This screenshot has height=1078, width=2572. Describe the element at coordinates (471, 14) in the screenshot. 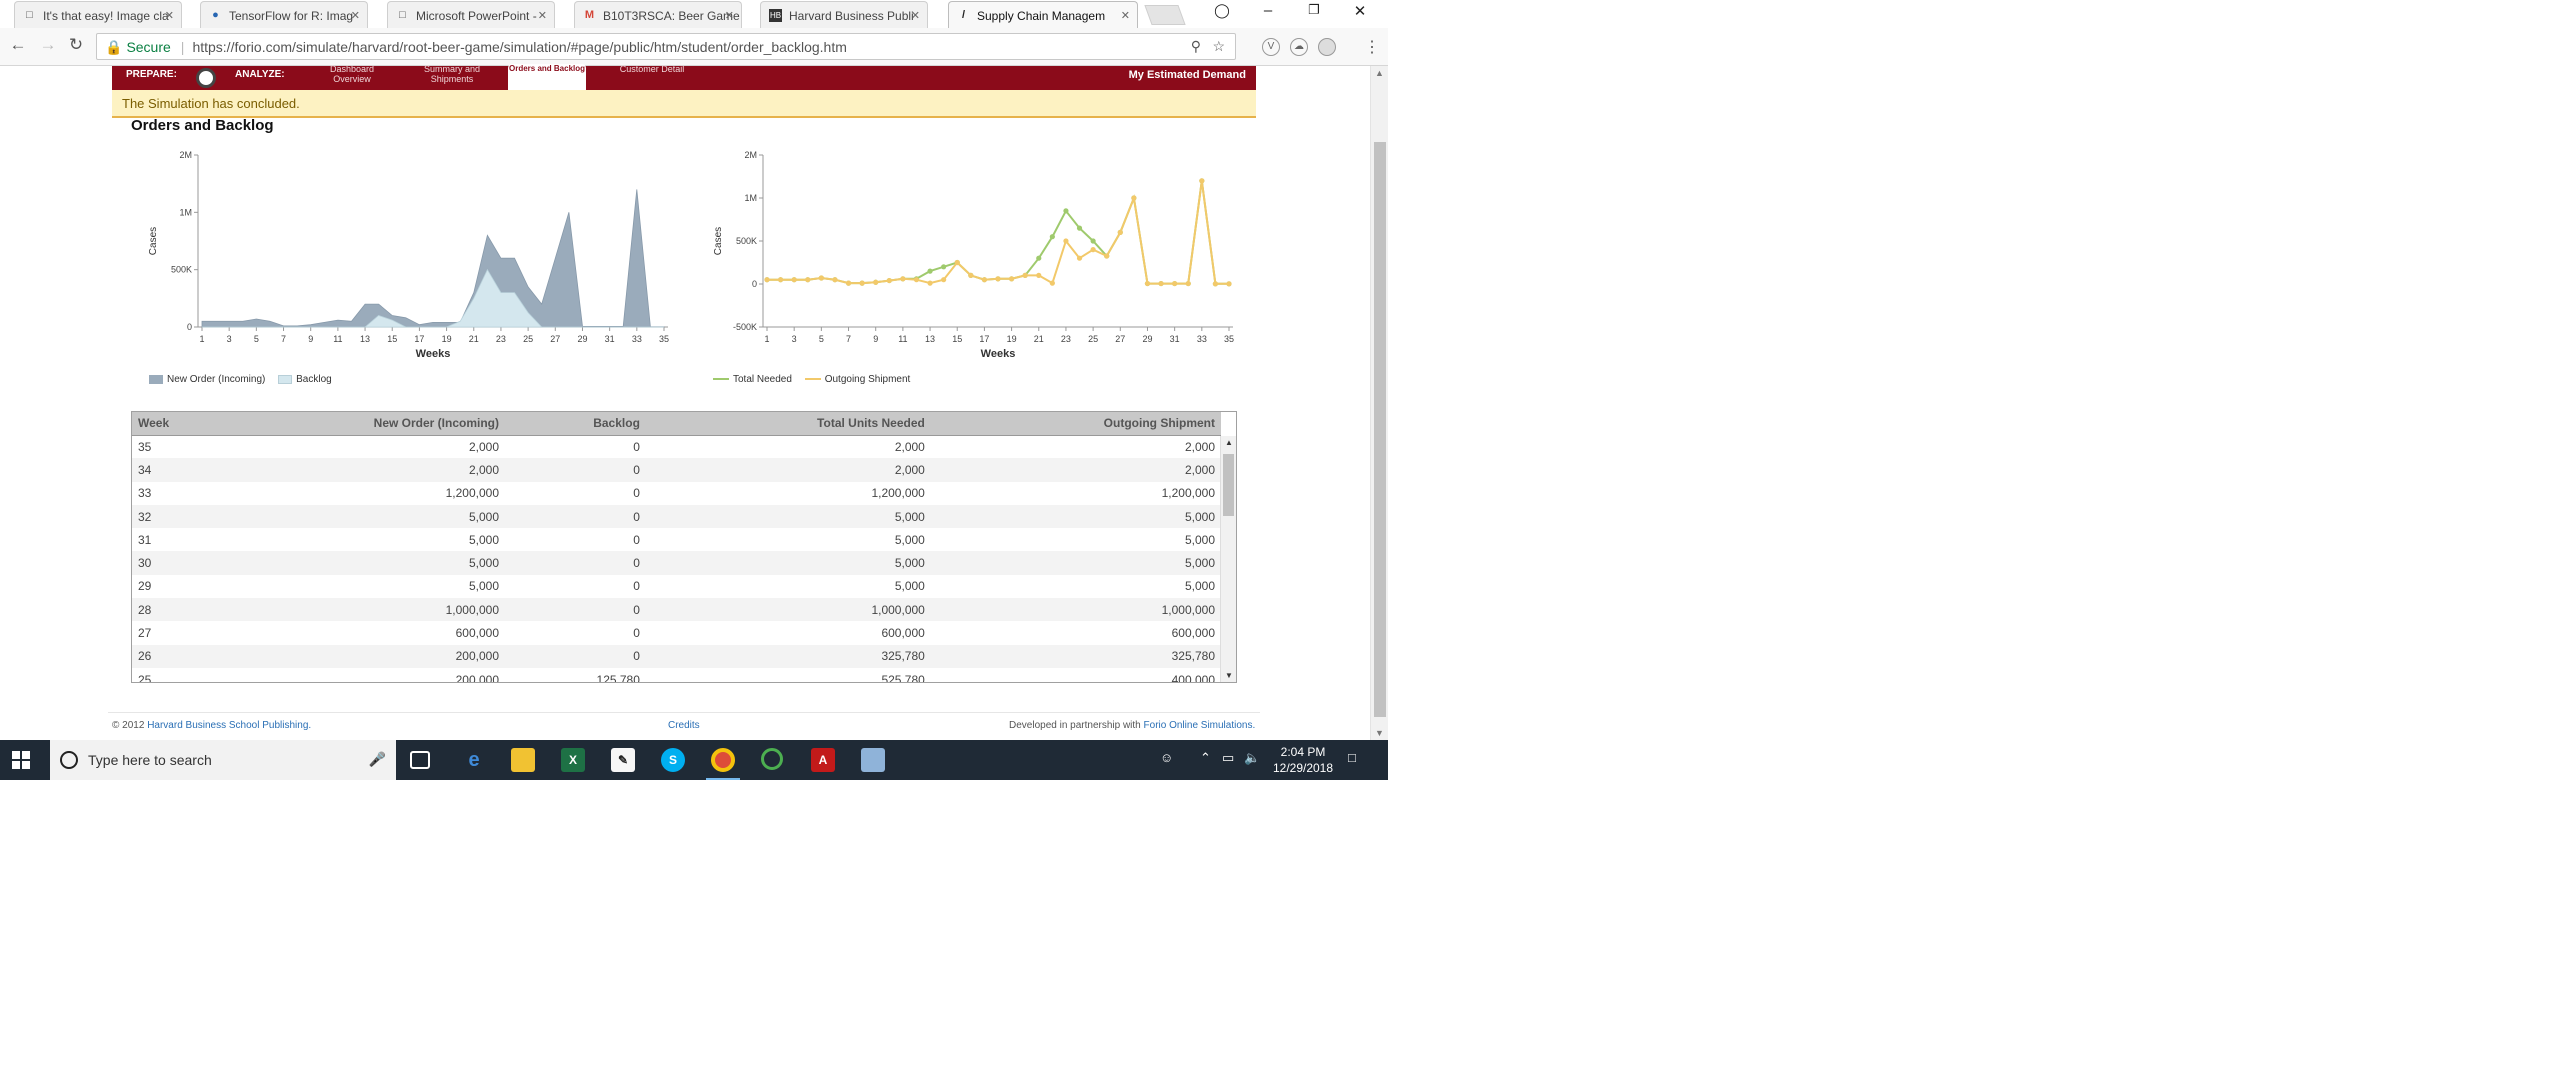

I see `browser-tab-3: □ Microsoft PowerPoint - ✕` at that location.